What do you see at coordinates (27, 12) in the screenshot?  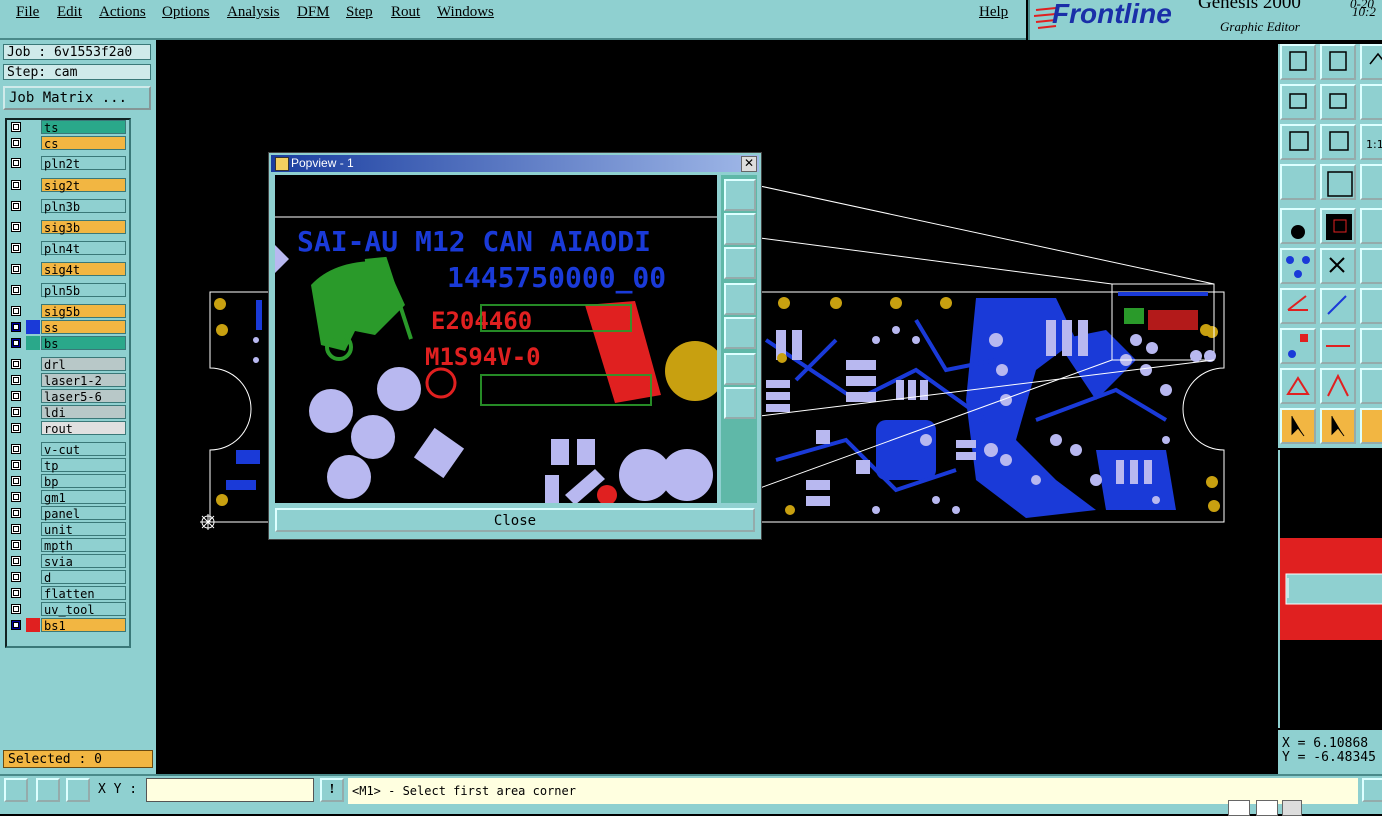 I see `menu-file: File` at bounding box center [27, 12].